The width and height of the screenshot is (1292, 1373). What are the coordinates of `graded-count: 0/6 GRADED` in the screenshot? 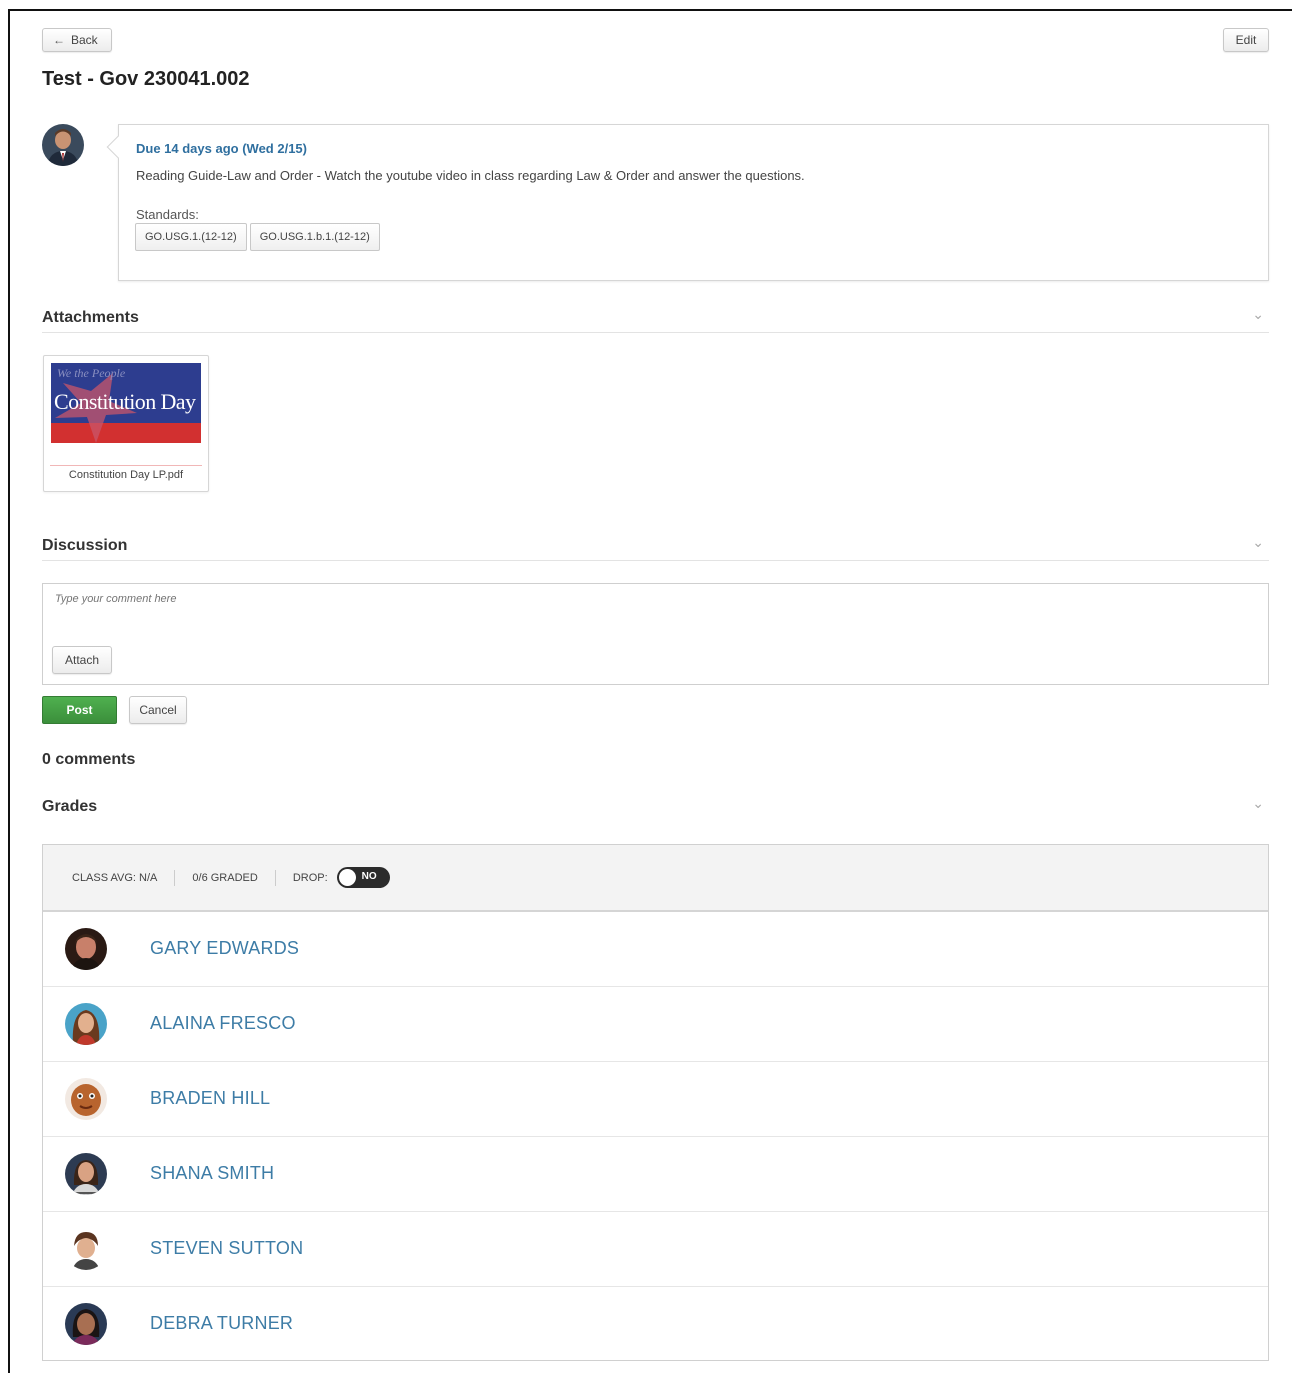 It's located at (234, 877).